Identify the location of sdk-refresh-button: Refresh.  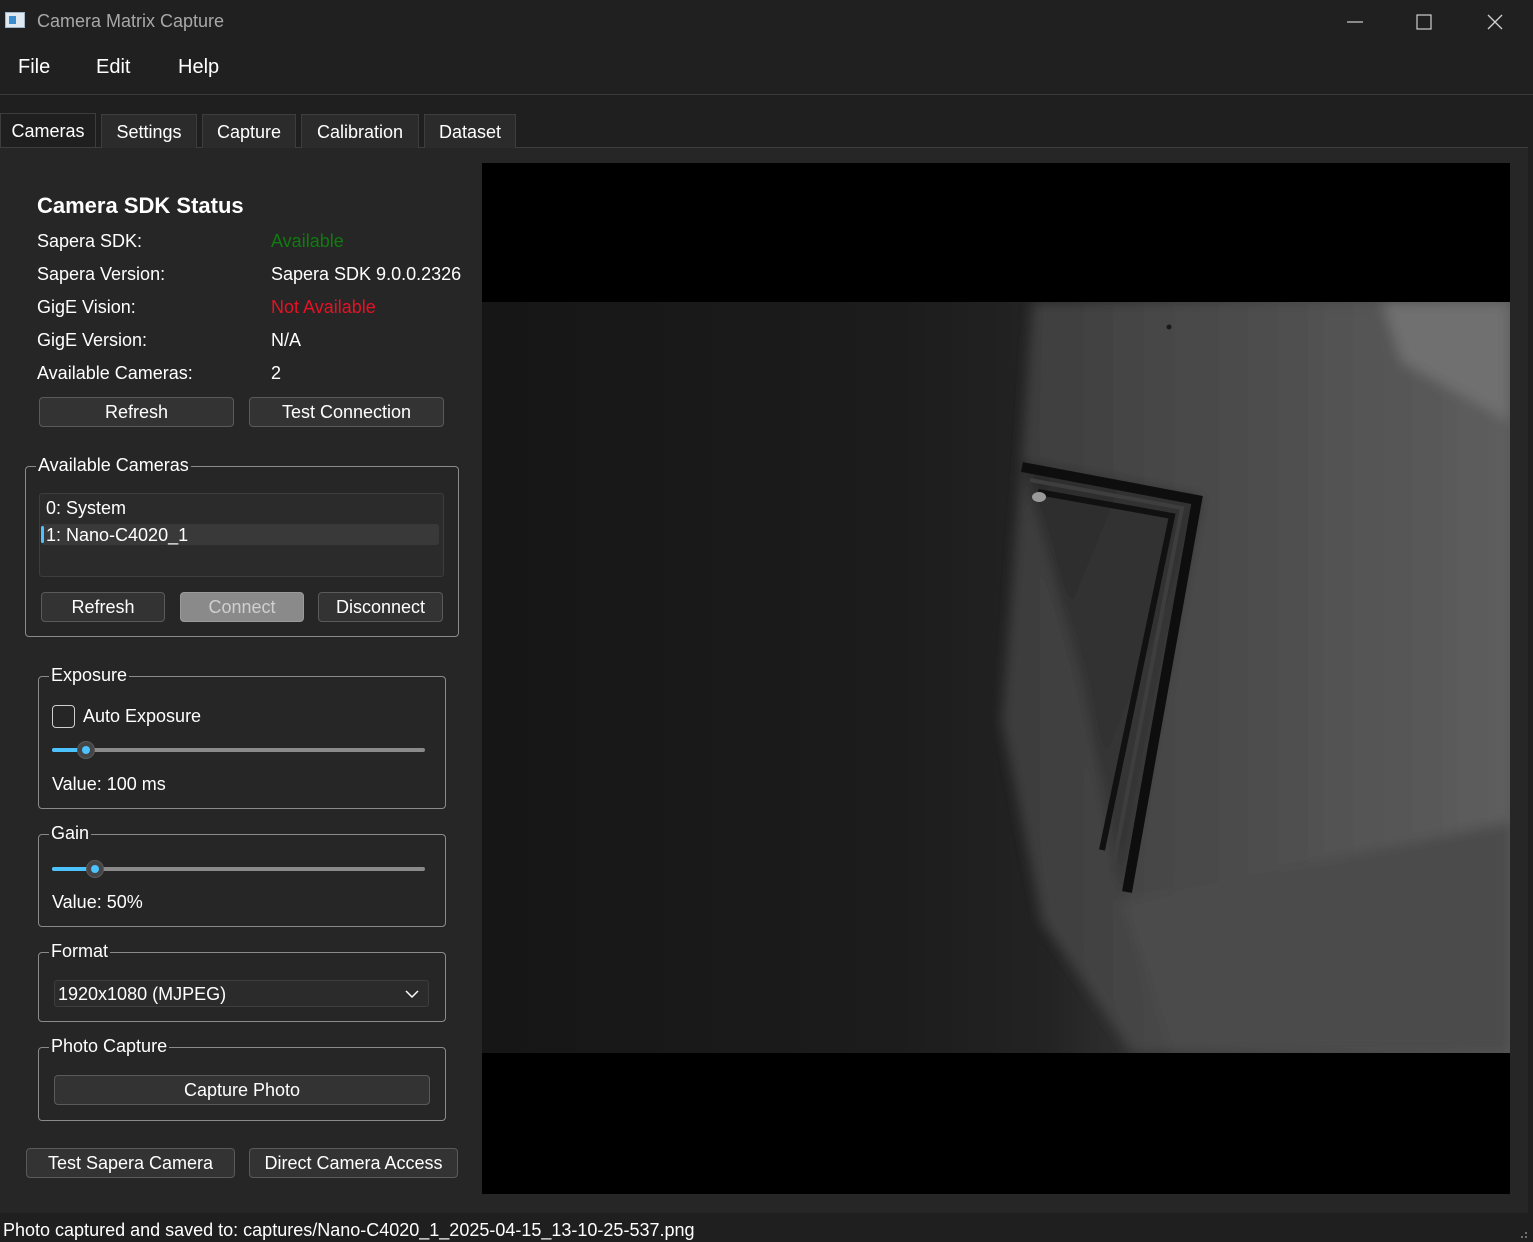
(136, 412).